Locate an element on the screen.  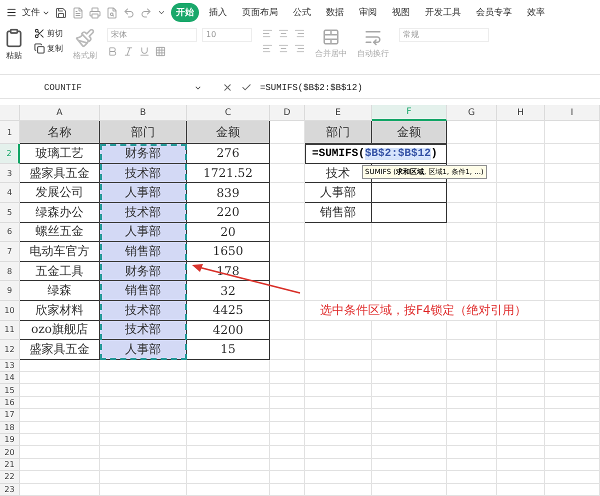
row-header: 22 is located at coordinates (10, 477).